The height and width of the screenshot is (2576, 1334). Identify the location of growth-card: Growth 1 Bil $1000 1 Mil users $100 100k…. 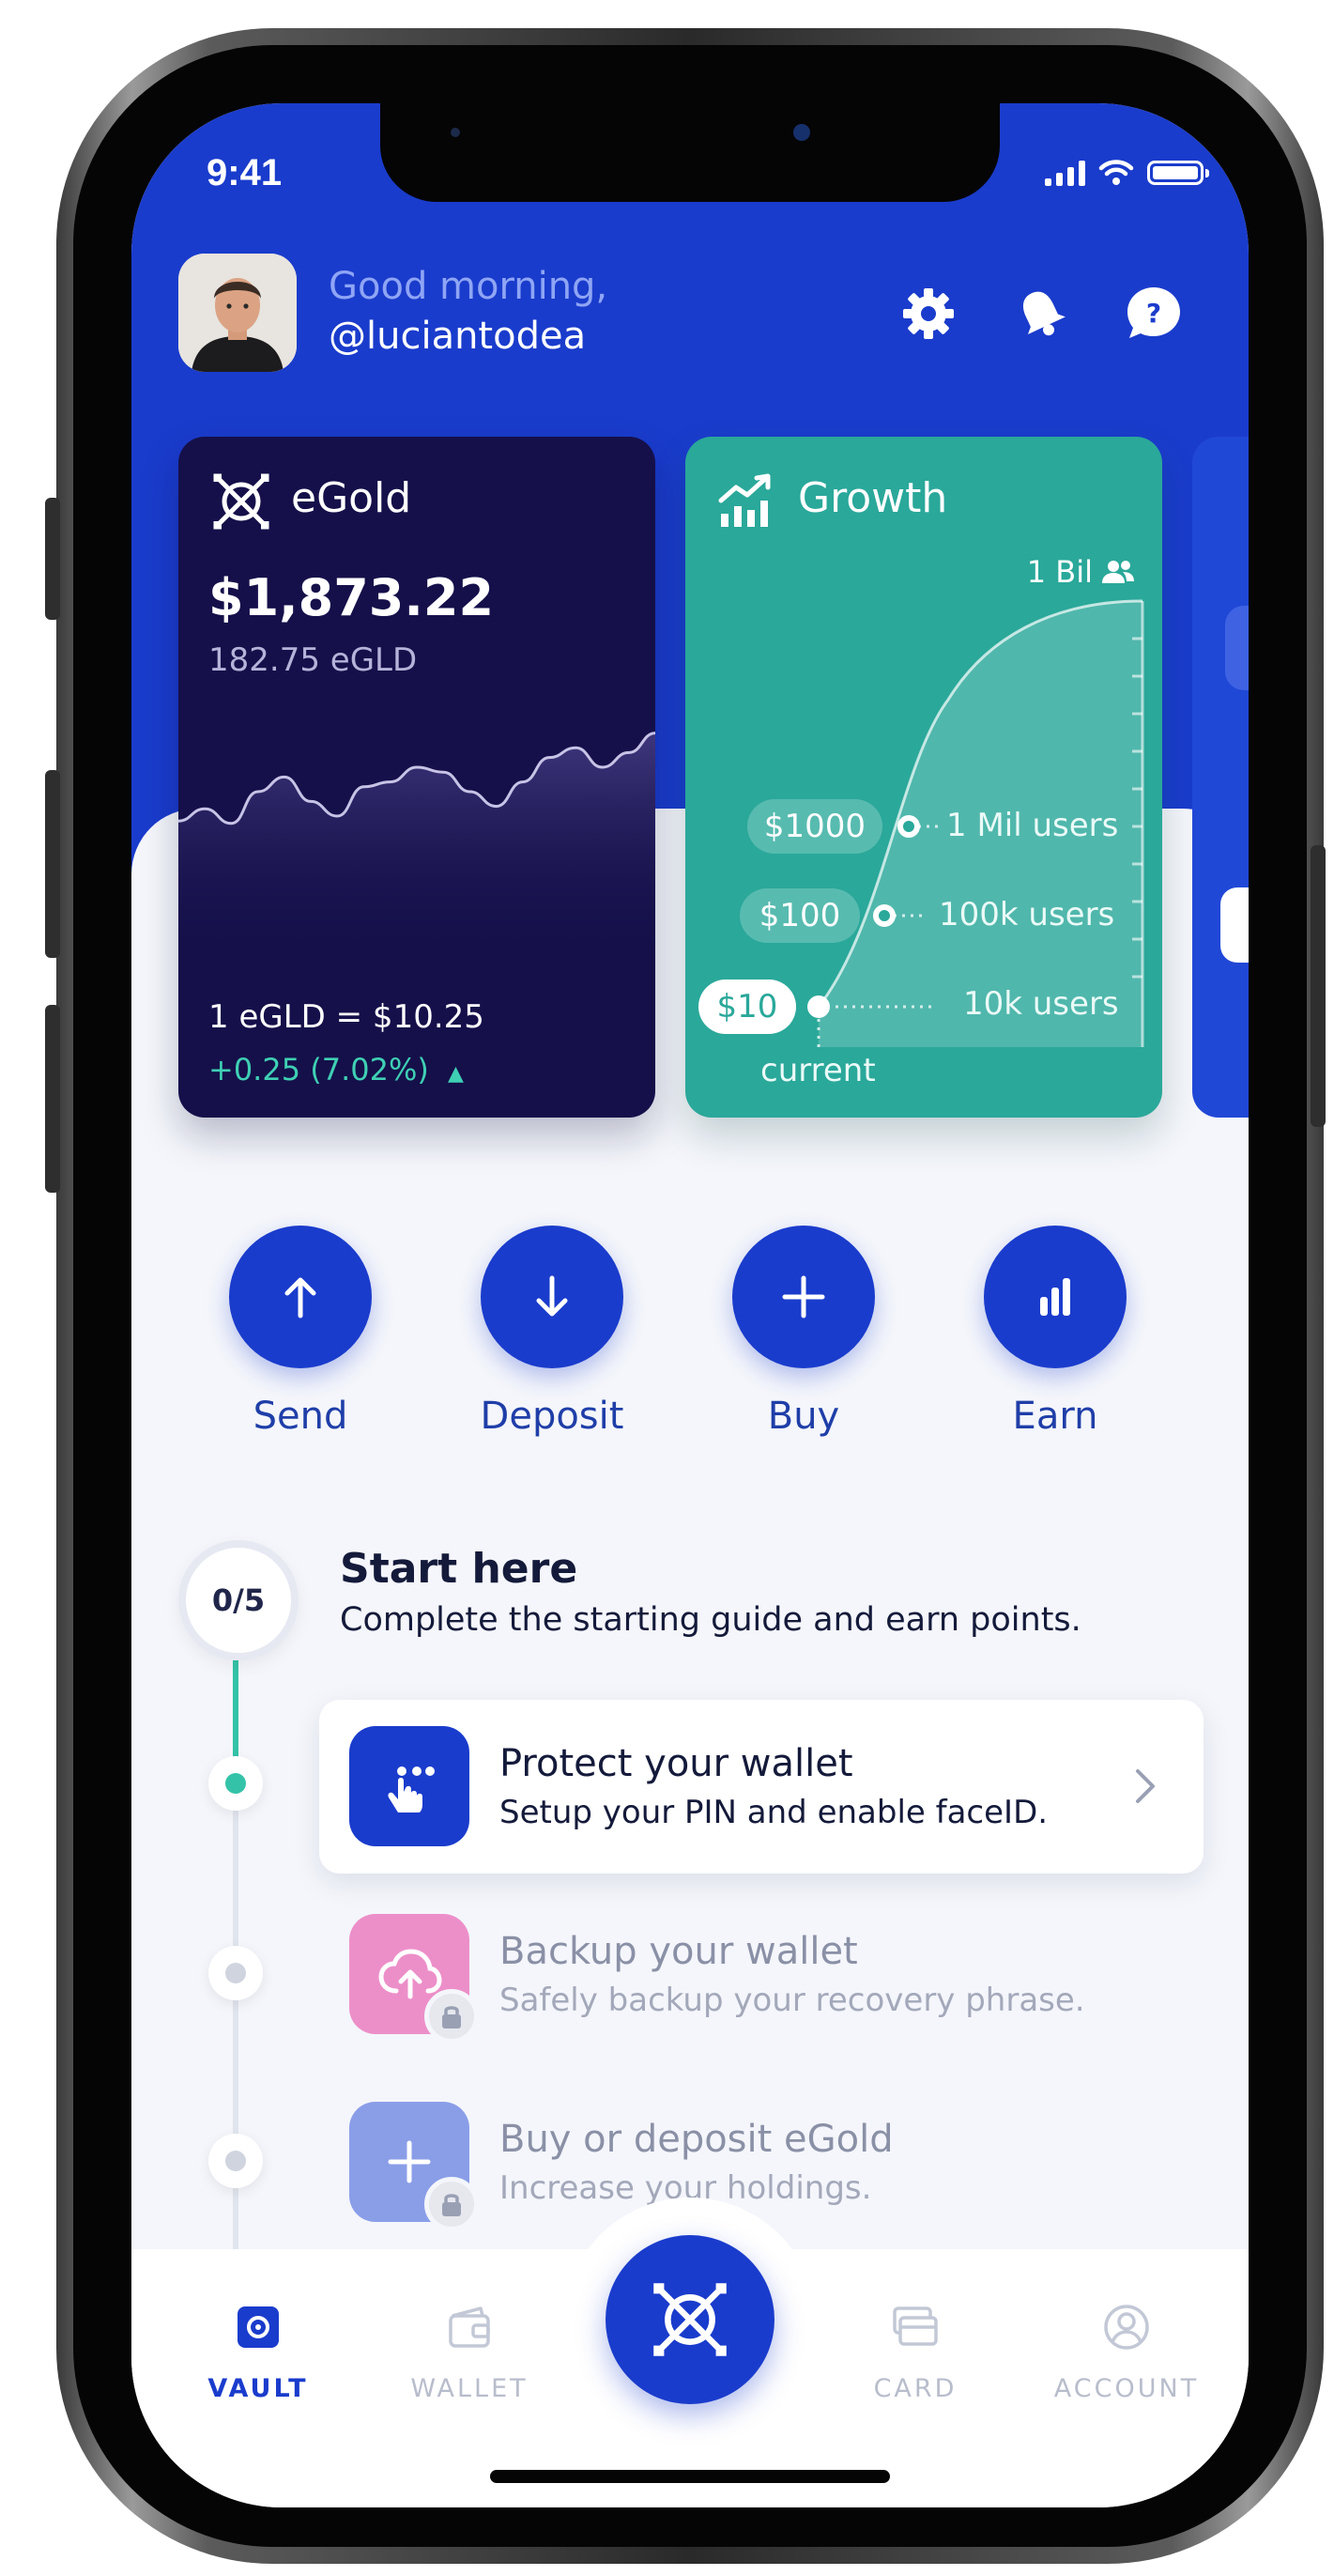
(924, 777).